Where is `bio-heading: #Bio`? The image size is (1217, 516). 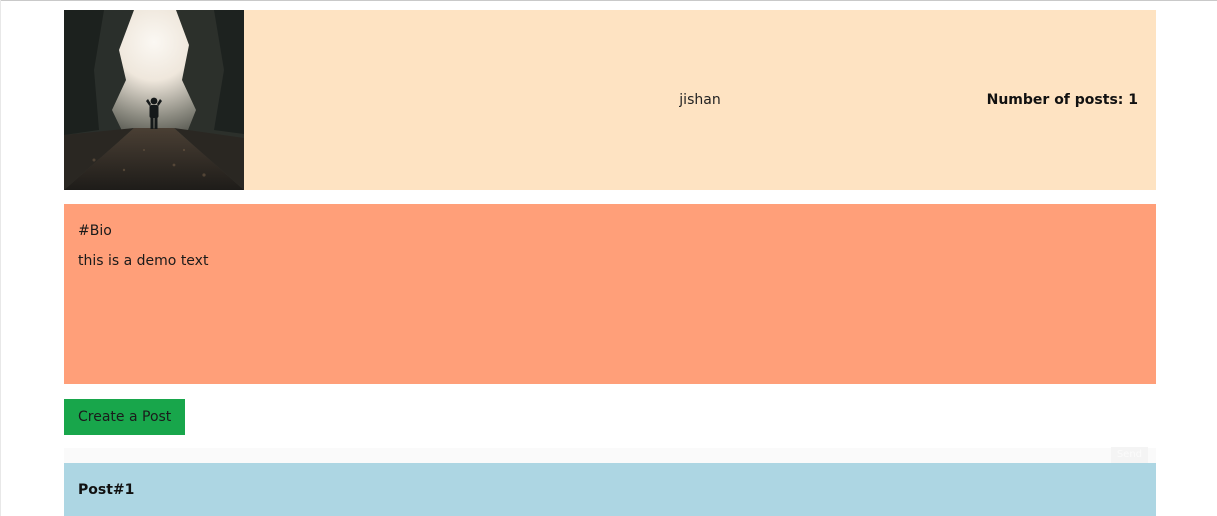
bio-heading: #Bio is located at coordinates (95, 231).